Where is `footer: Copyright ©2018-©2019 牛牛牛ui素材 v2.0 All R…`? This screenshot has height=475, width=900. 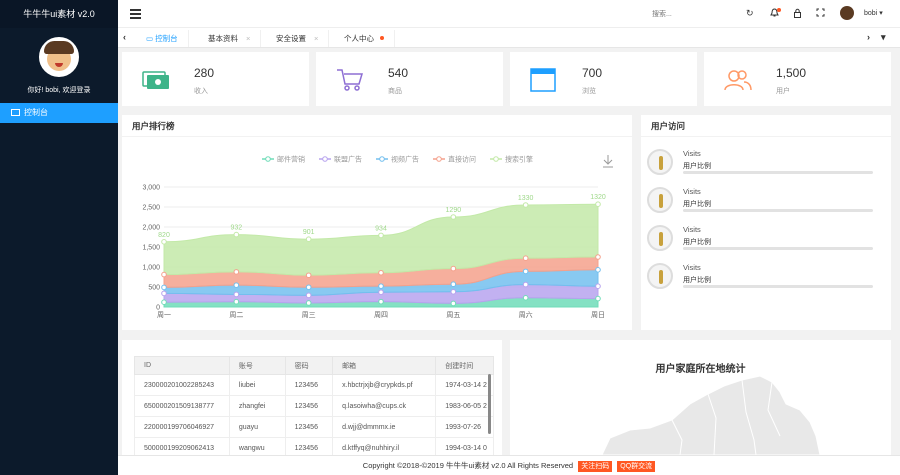
footer: Copyright ©2018-©2019 牛牛牛ui素材 v2.0 All R… is located at coordinates (509, 465).